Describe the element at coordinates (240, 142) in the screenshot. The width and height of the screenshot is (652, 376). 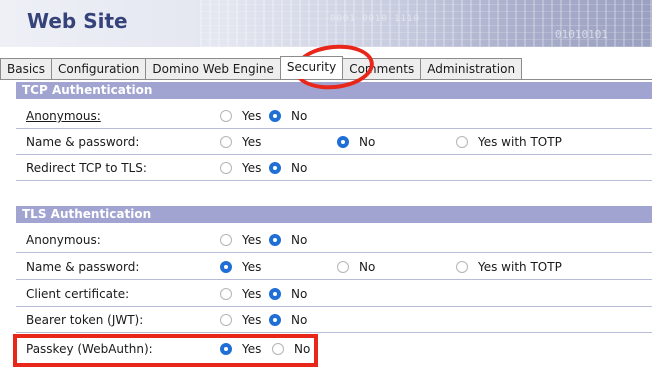
I see `tcp-name-password-yes-option: Yes` at that location.